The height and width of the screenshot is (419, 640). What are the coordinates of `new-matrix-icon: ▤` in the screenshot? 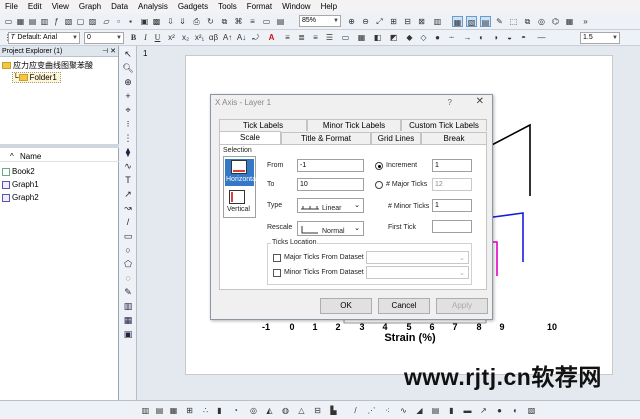 It's located at (32, 21).